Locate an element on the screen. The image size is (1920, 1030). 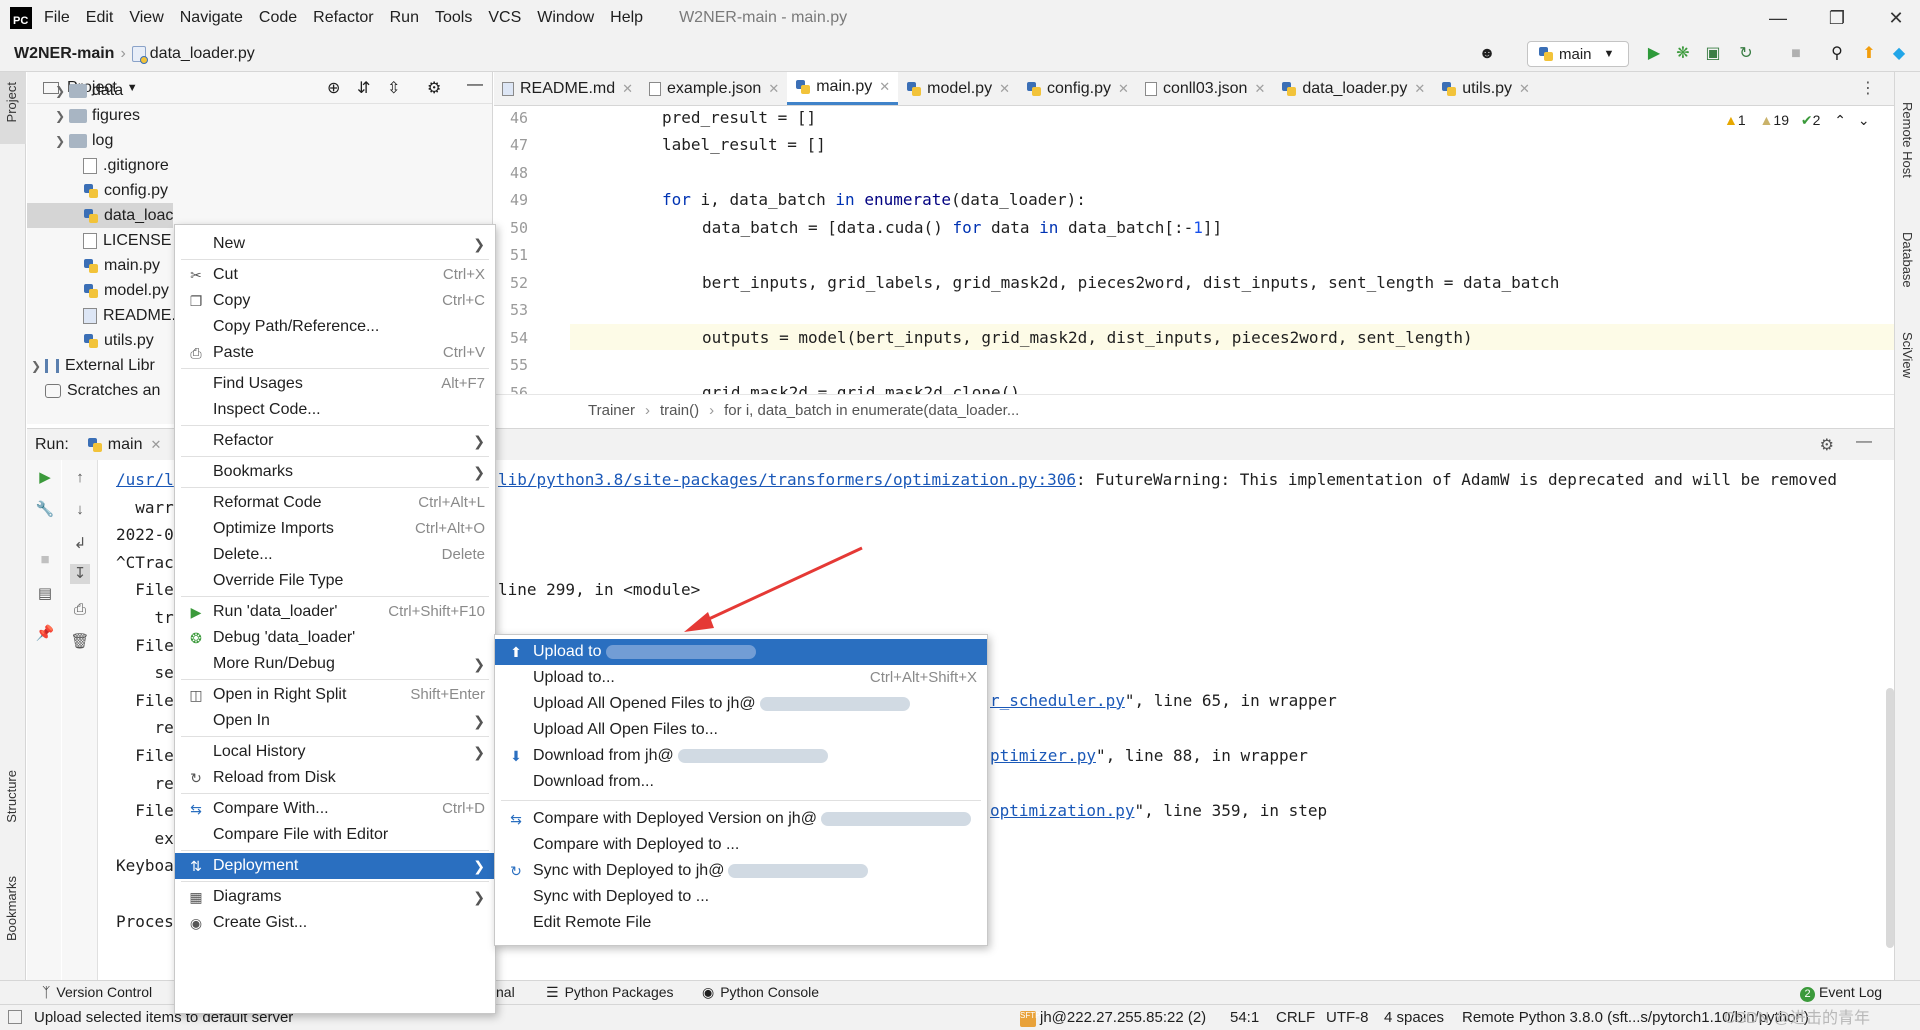
menu-item-more-run-debug: More Run/Debug ❯ is located at coordinates (335, 664).